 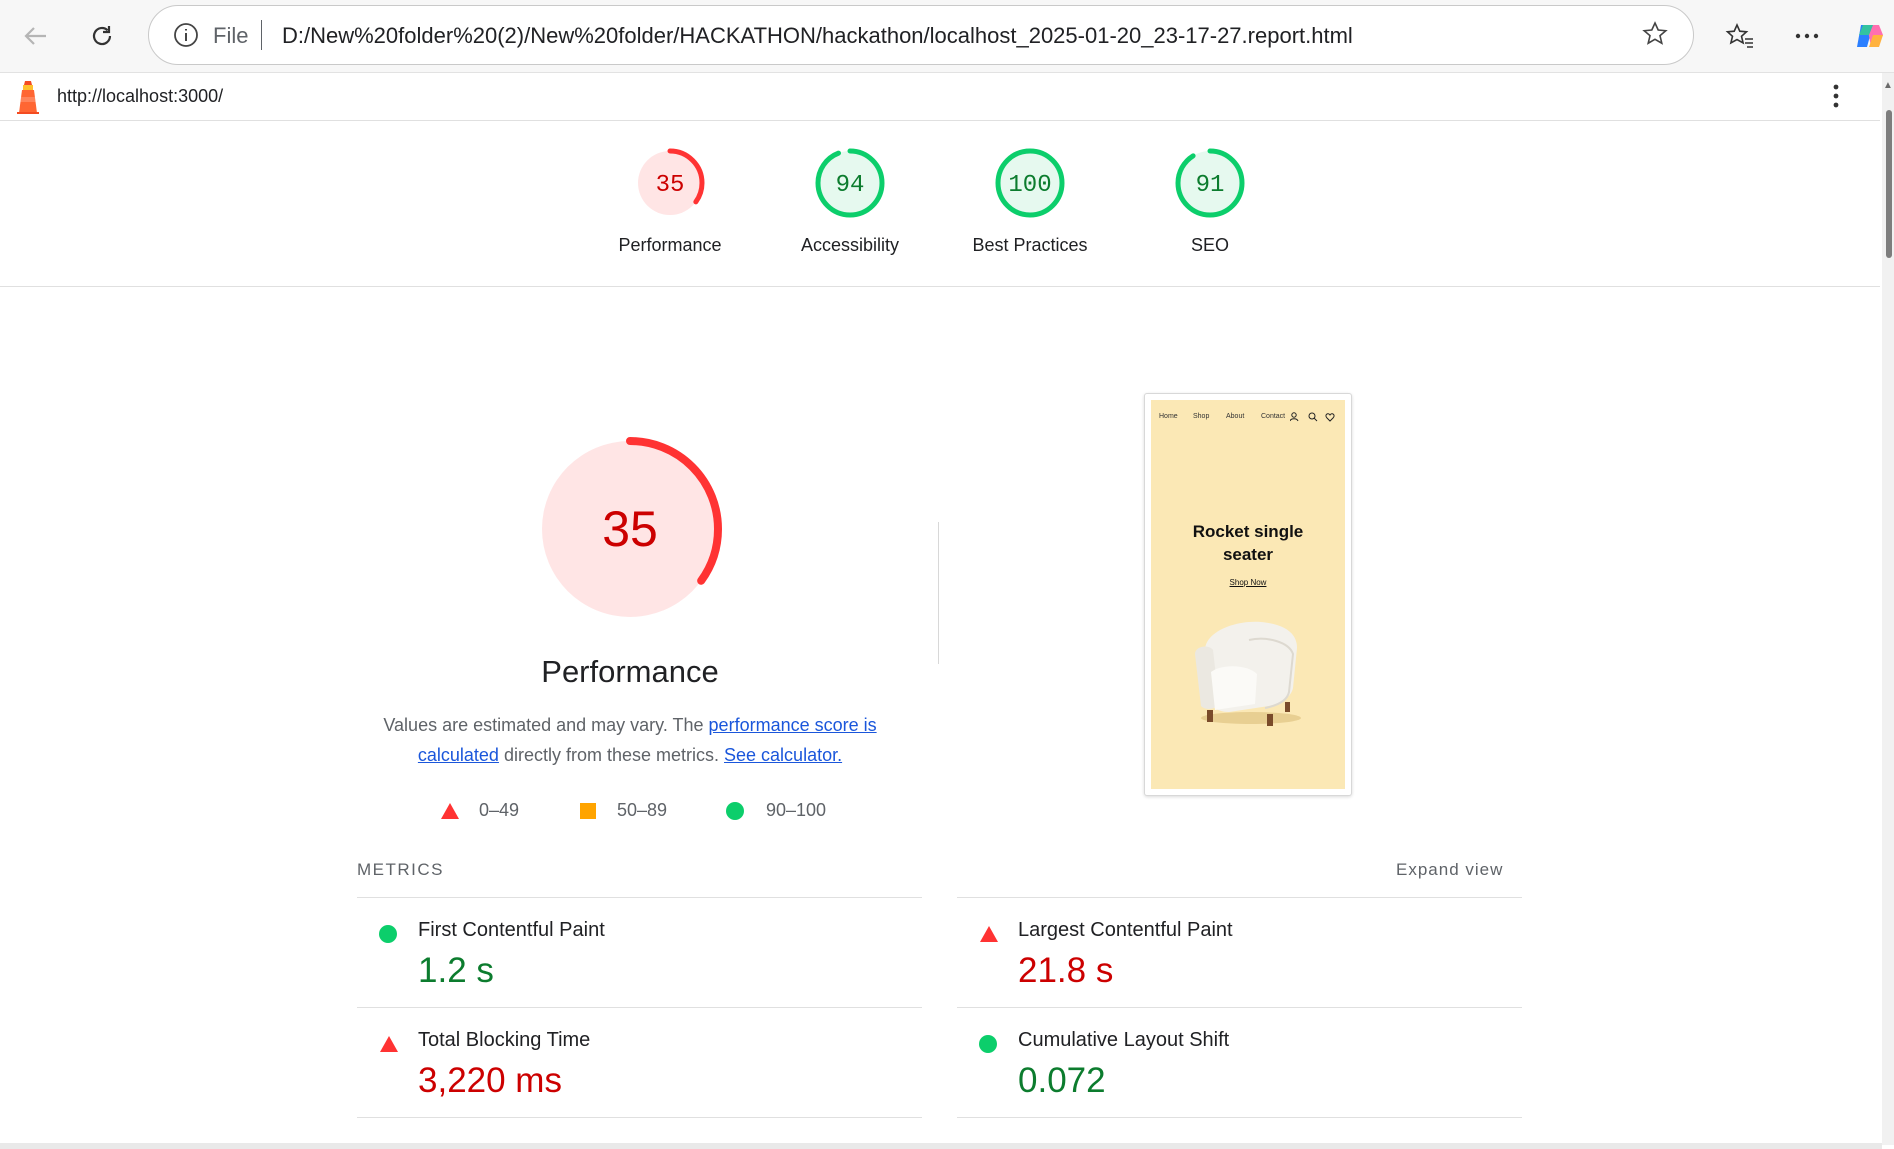 I want to click on back-button, so click(x=36, y=36).